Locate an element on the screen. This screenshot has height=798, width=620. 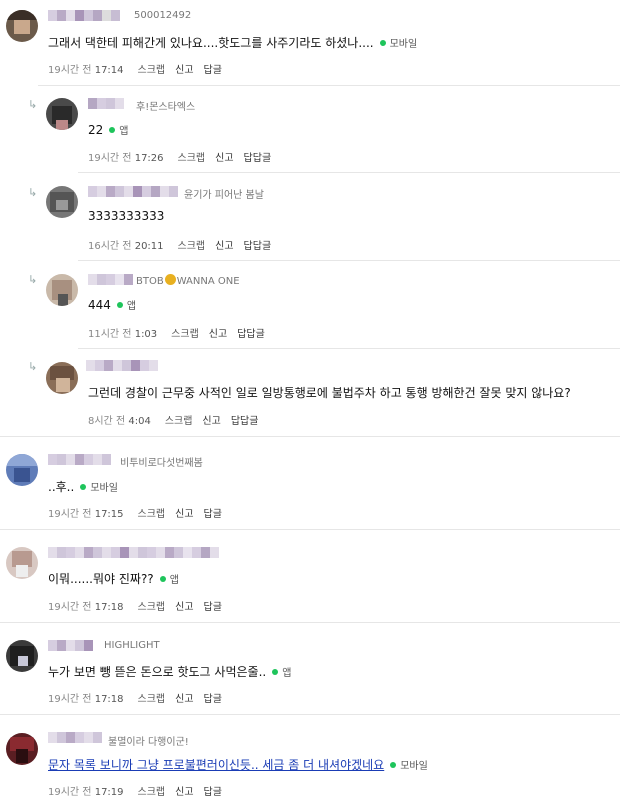
comment-text: ..후.. is located at coordinates (61, 487).